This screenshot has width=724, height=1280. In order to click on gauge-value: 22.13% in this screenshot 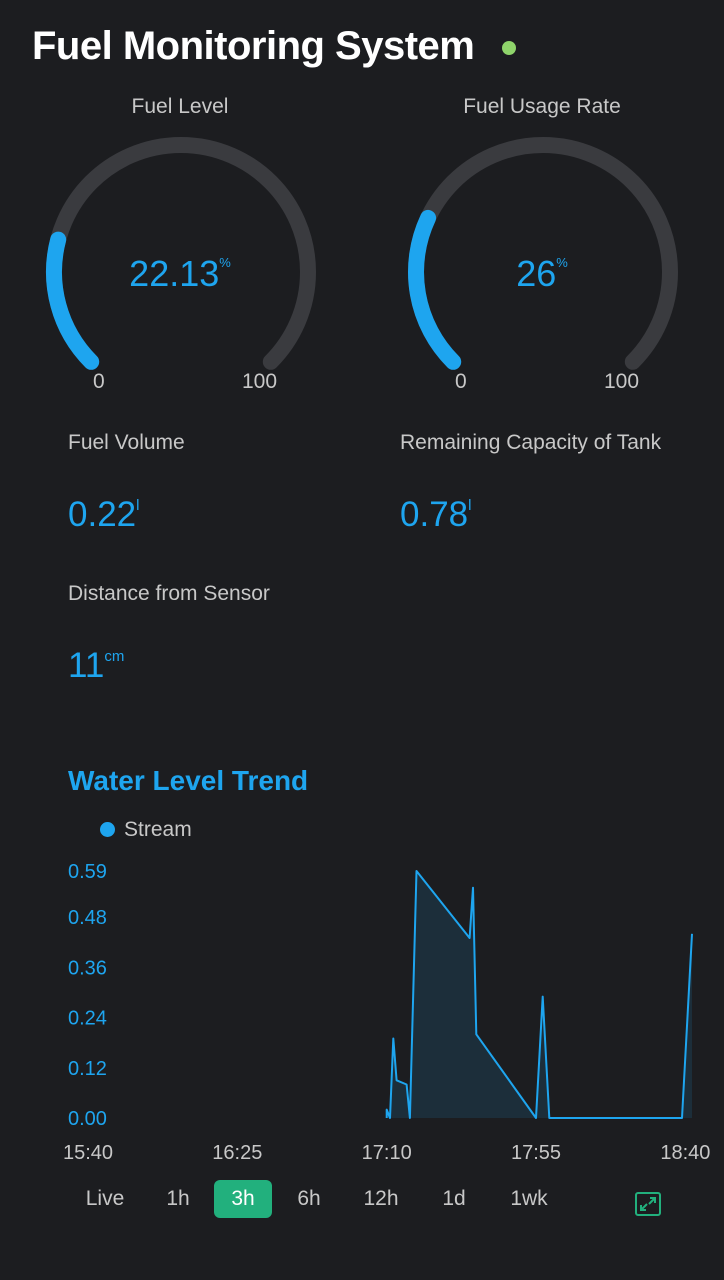, I will do `click(180, 273)`.